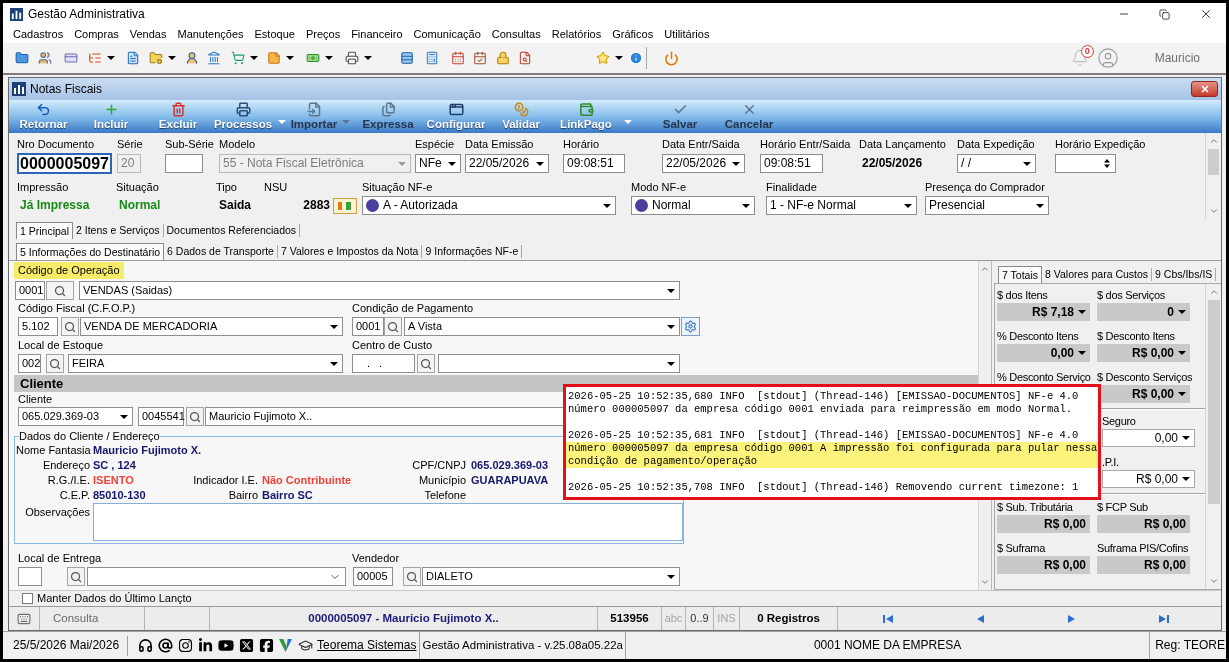  I want to click on field-value: 22/05/2026, so click(892, 163).